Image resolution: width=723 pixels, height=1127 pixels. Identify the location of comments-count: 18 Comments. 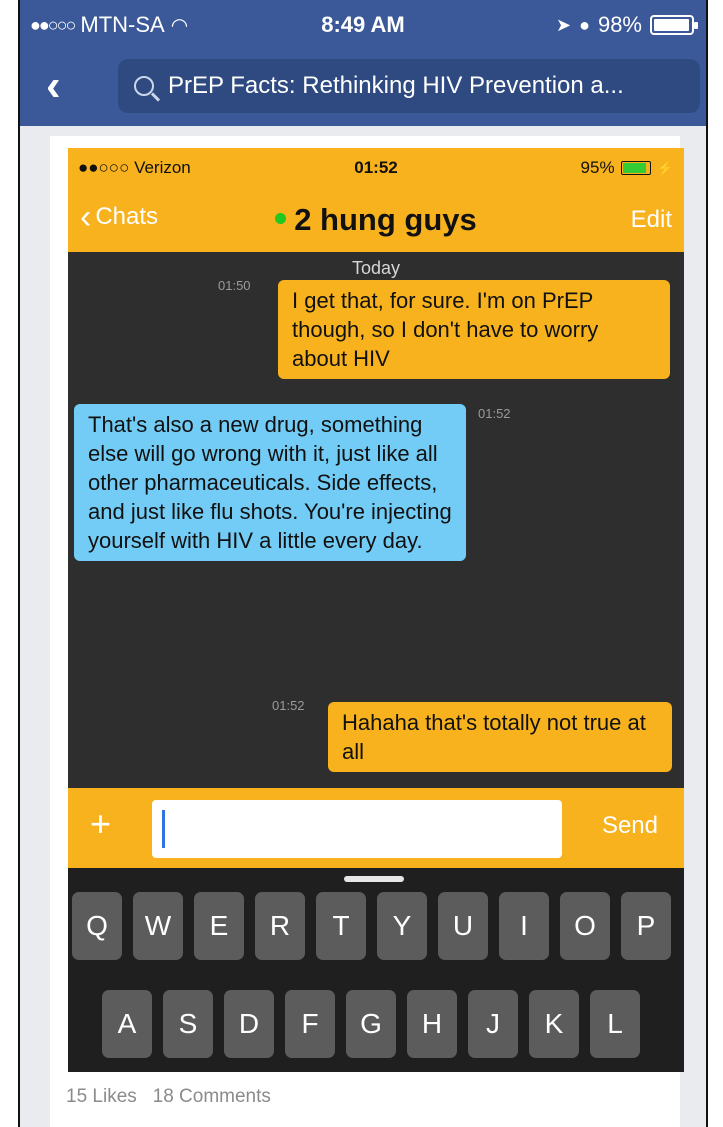
(212, 1096).